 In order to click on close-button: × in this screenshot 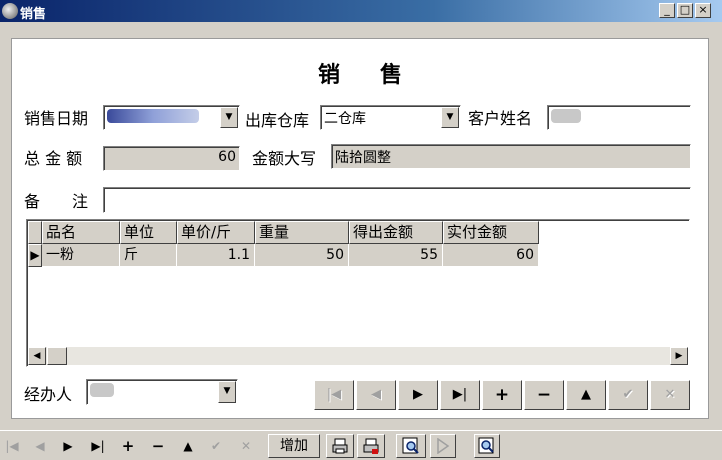, I will do `click(703, 10)`.